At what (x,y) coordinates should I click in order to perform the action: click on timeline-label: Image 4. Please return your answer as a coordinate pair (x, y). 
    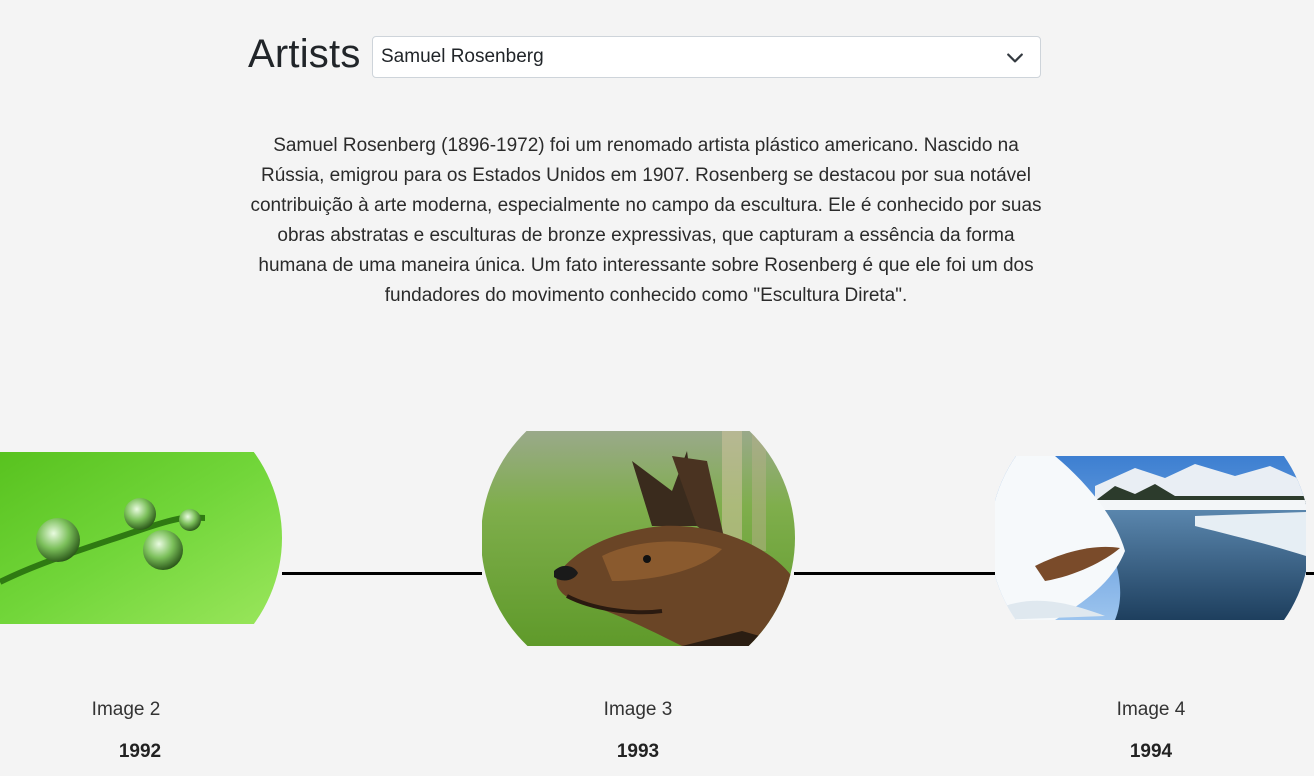
    Looking at the image, I should click on (1151, 709).